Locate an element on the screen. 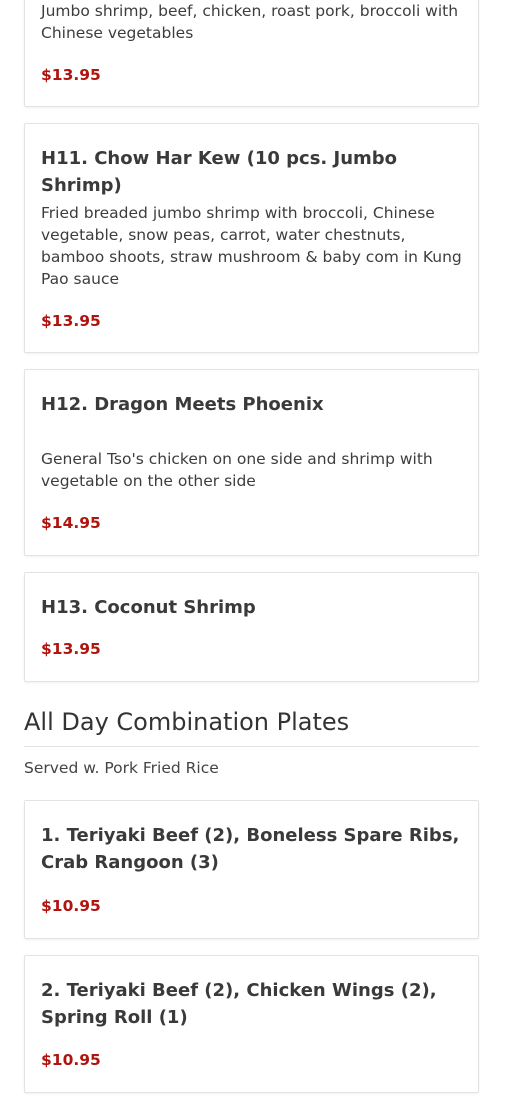 The width and height of the screenshot is (510, 1107). section-subtitle: Served w. Pork Fried Rice is located at coordinates (121, 768).